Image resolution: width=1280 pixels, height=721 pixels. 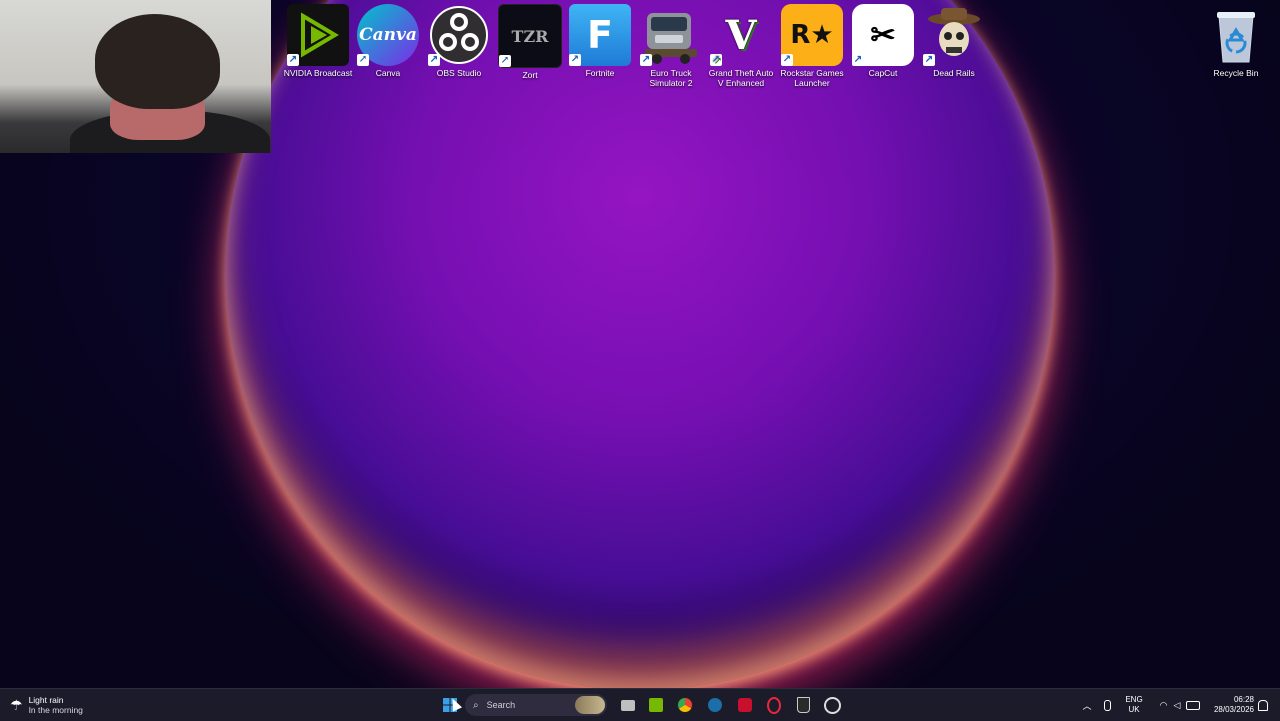 What do you see at coordinates (685, 705) in the screenshot?
I see `chrome-icon` at bounding box center [685, 705].